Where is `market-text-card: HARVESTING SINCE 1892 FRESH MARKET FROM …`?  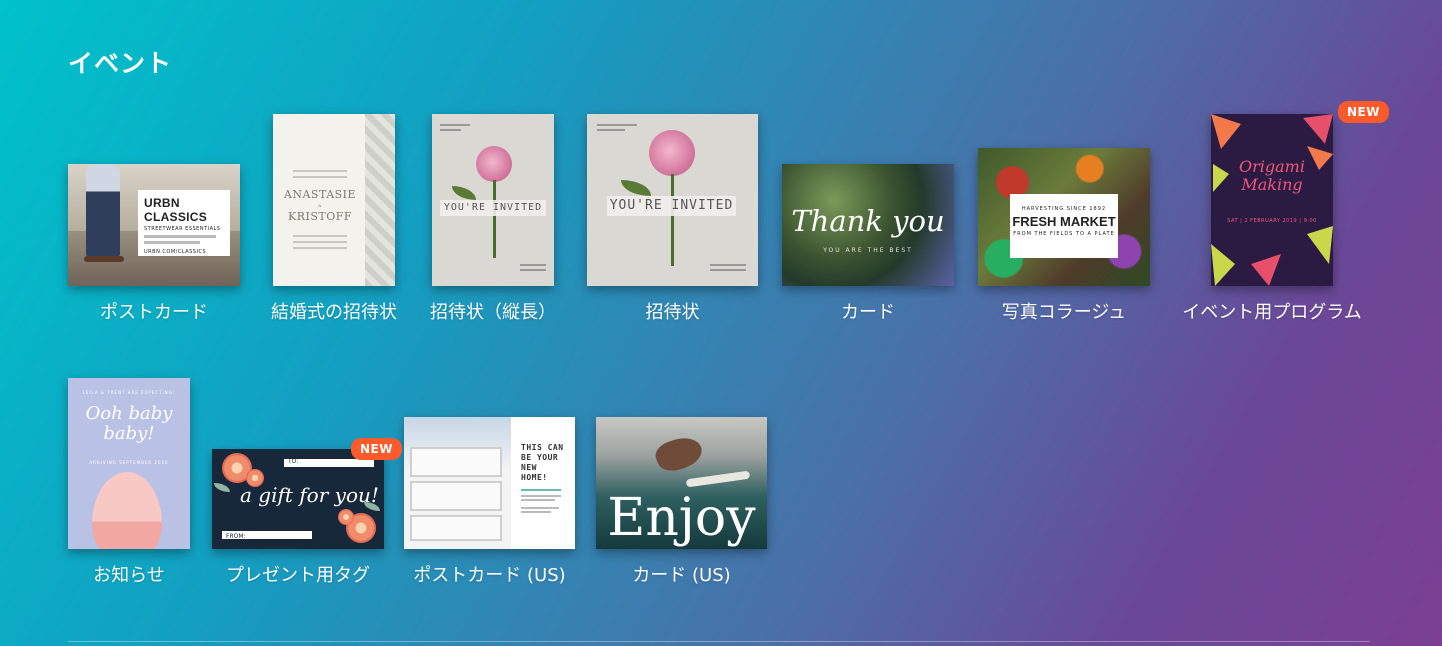 market-text-card: HARVESTING SINCE 1892 FRESH MARKET FROM … is located at coordinates (1064, 226).